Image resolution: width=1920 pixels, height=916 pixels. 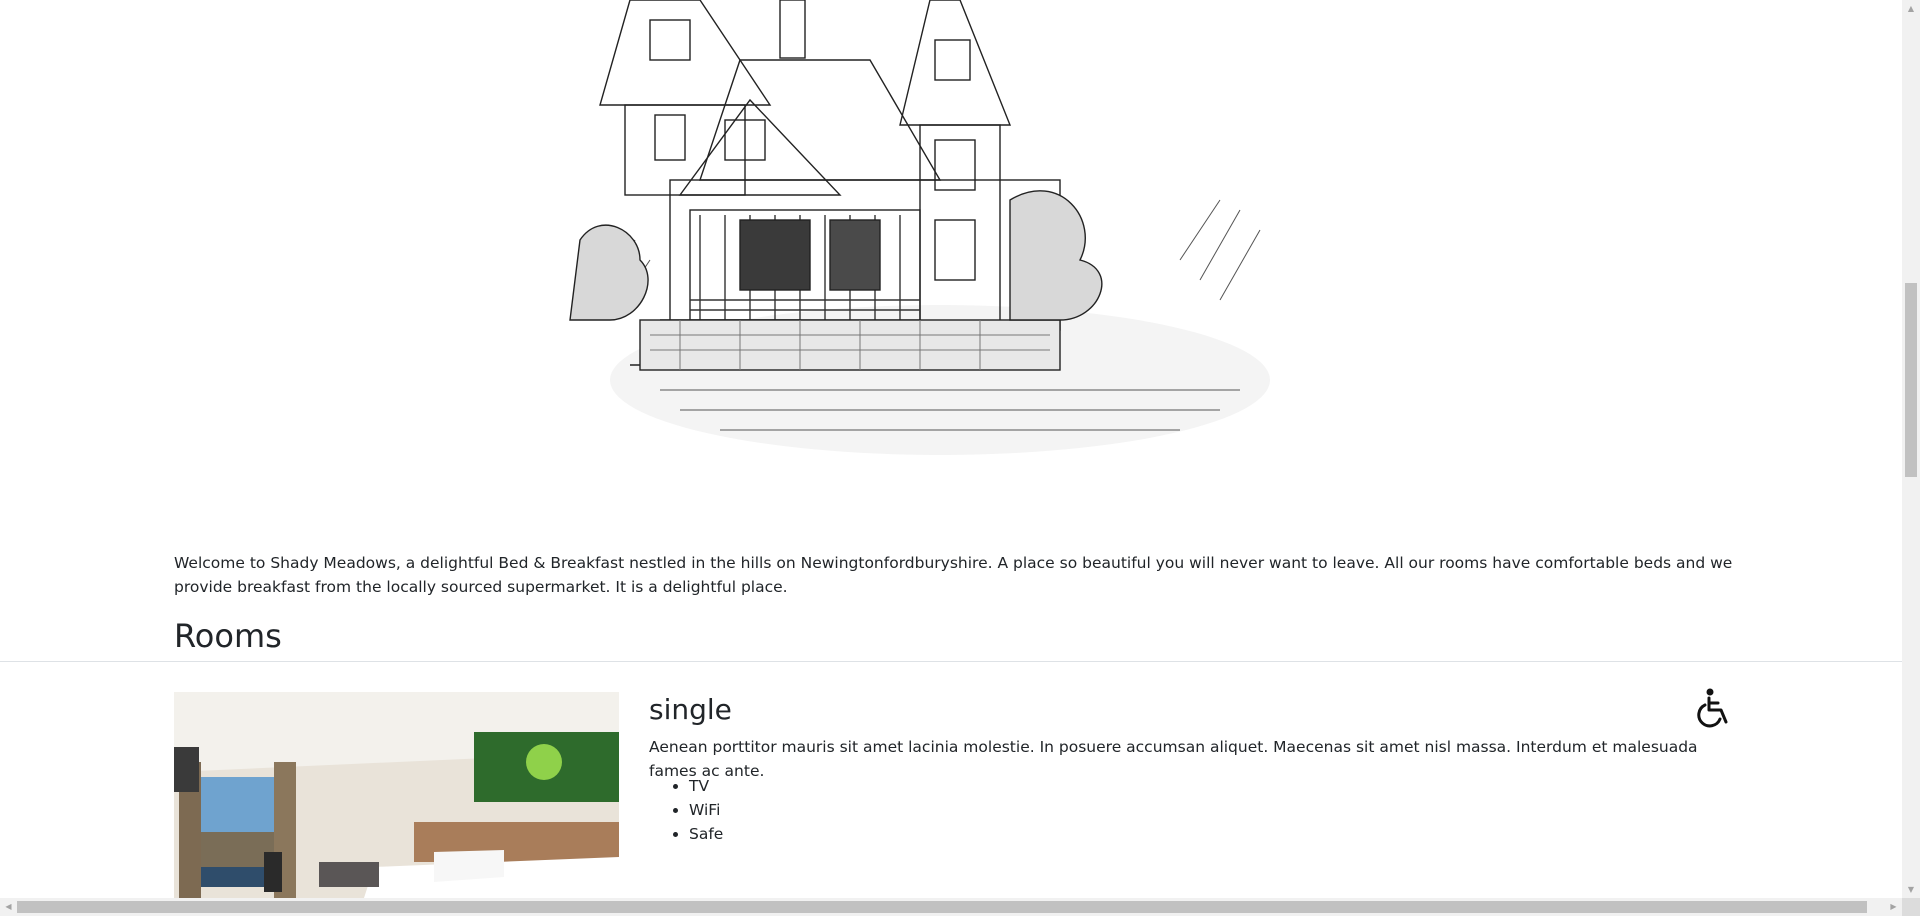 I want to click on room-features-list: TV WiFi Safe, so click(x=686, y=810).